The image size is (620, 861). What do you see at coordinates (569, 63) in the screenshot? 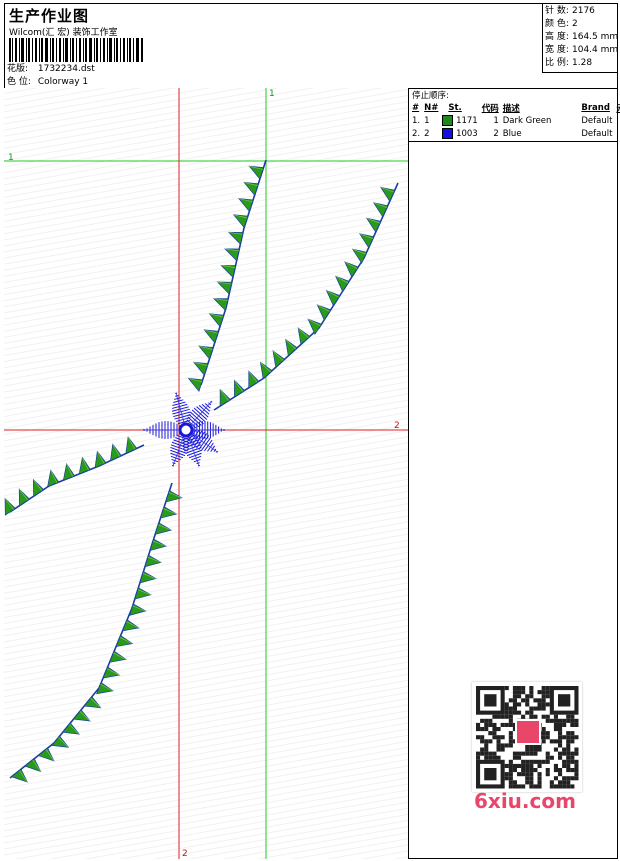
I see `stat-scale: 比 例: 1.28` at bounding box center [569, 63].